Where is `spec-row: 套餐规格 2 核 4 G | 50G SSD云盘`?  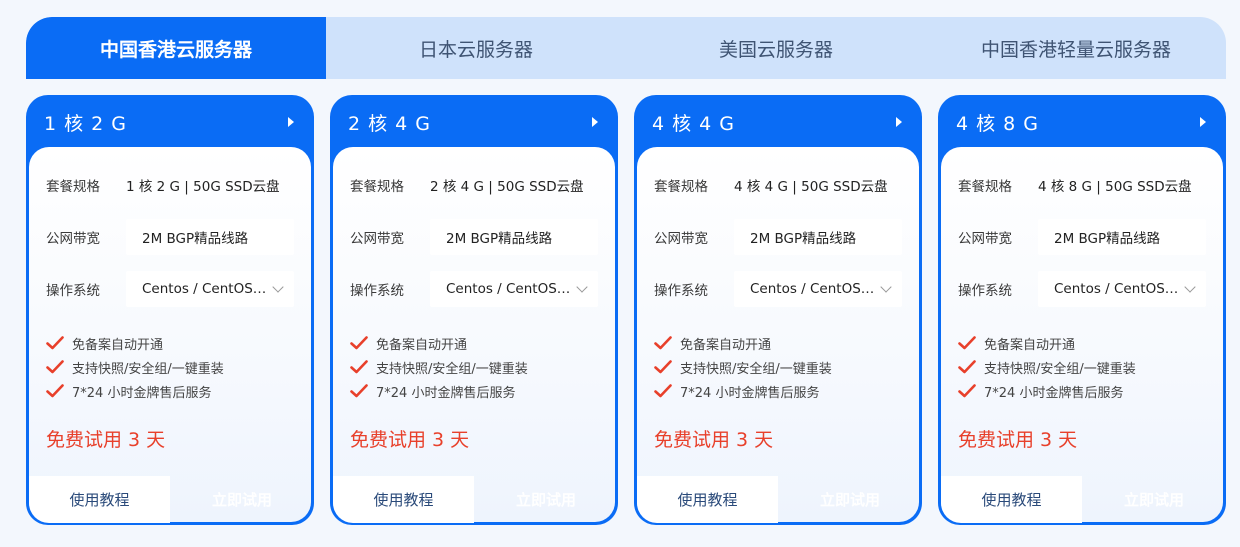 spec-row: 套餐规格 2 核 4 G | 50G SSD云盘 is located at coordinates (474, 185).